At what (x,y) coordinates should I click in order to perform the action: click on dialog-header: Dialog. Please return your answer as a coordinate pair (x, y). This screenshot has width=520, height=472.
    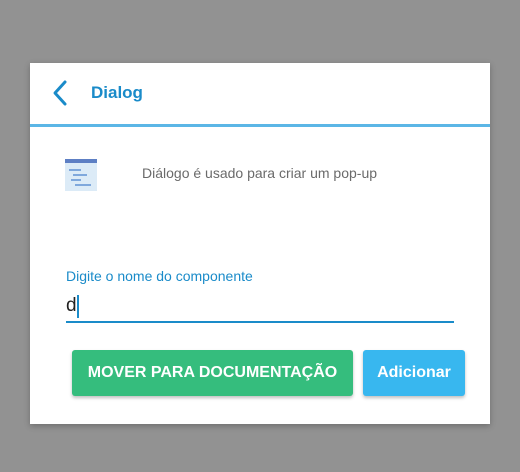
    Looking at the image, I should click on (260, 95).